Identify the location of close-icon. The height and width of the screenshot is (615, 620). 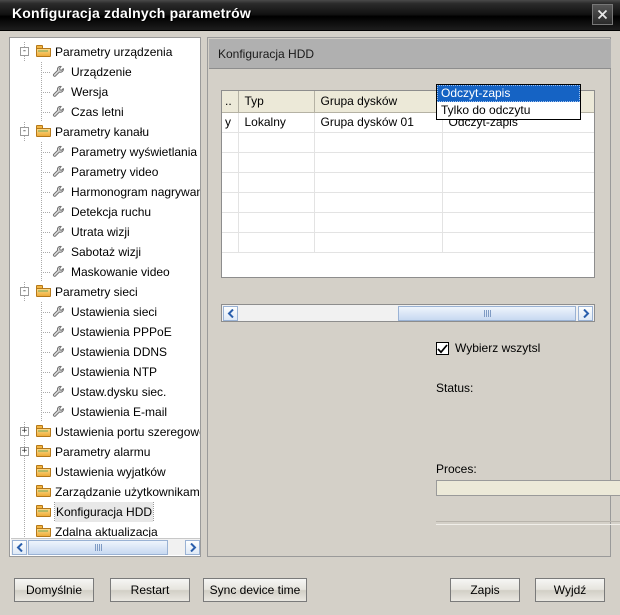
(602, 14).